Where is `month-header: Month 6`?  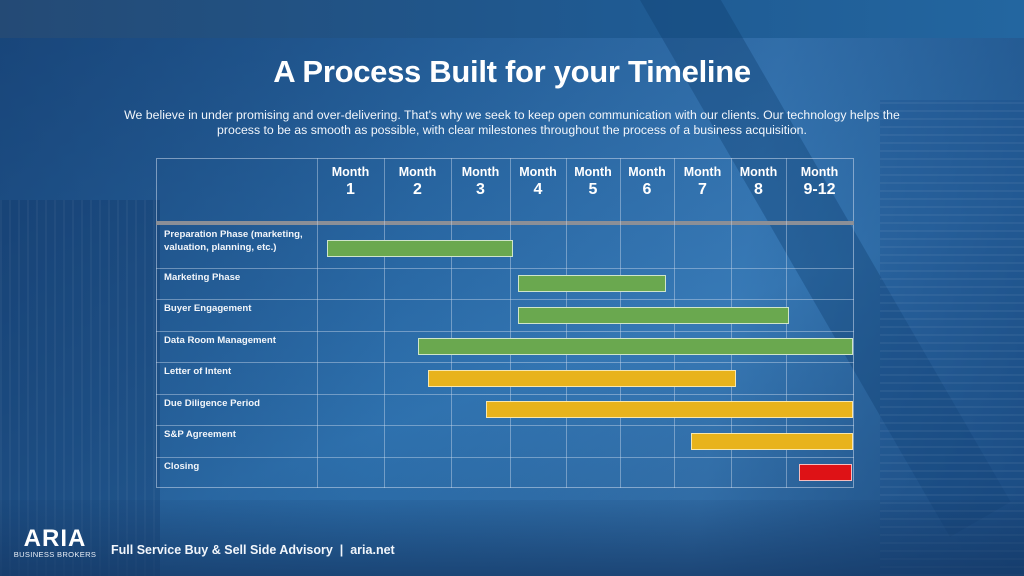
month-header: Month 6 is located at coordinates (647, 182).